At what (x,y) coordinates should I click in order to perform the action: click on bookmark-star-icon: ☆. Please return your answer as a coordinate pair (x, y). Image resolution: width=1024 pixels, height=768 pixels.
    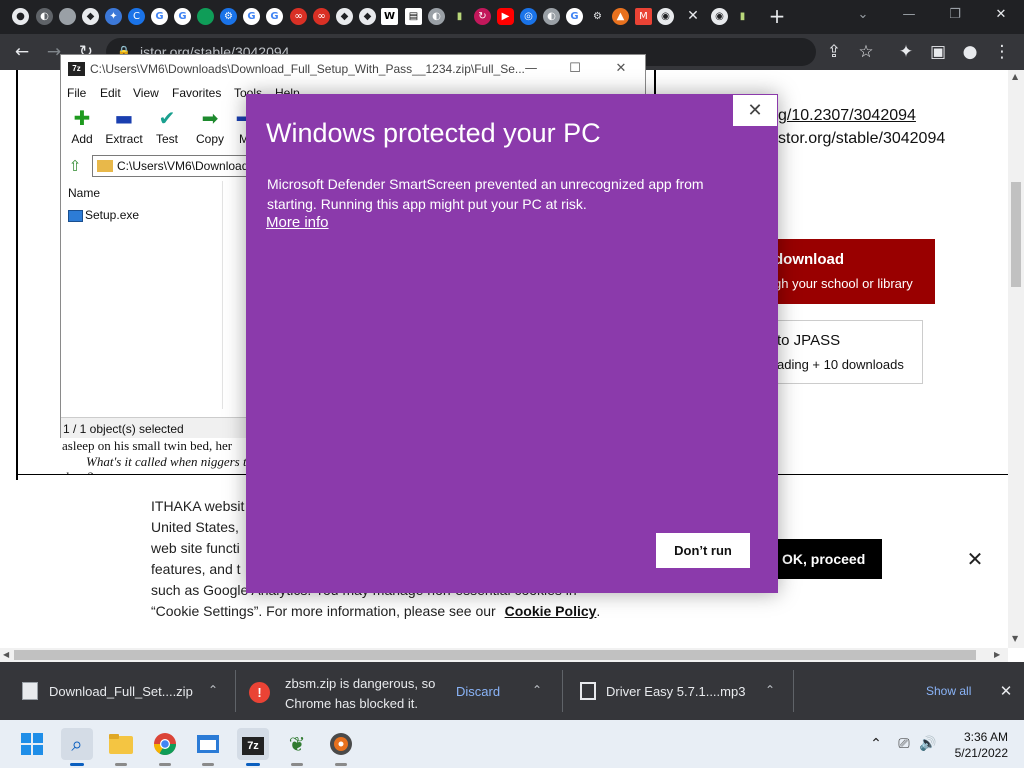
    Looking at the image, I should click on (866, 52).